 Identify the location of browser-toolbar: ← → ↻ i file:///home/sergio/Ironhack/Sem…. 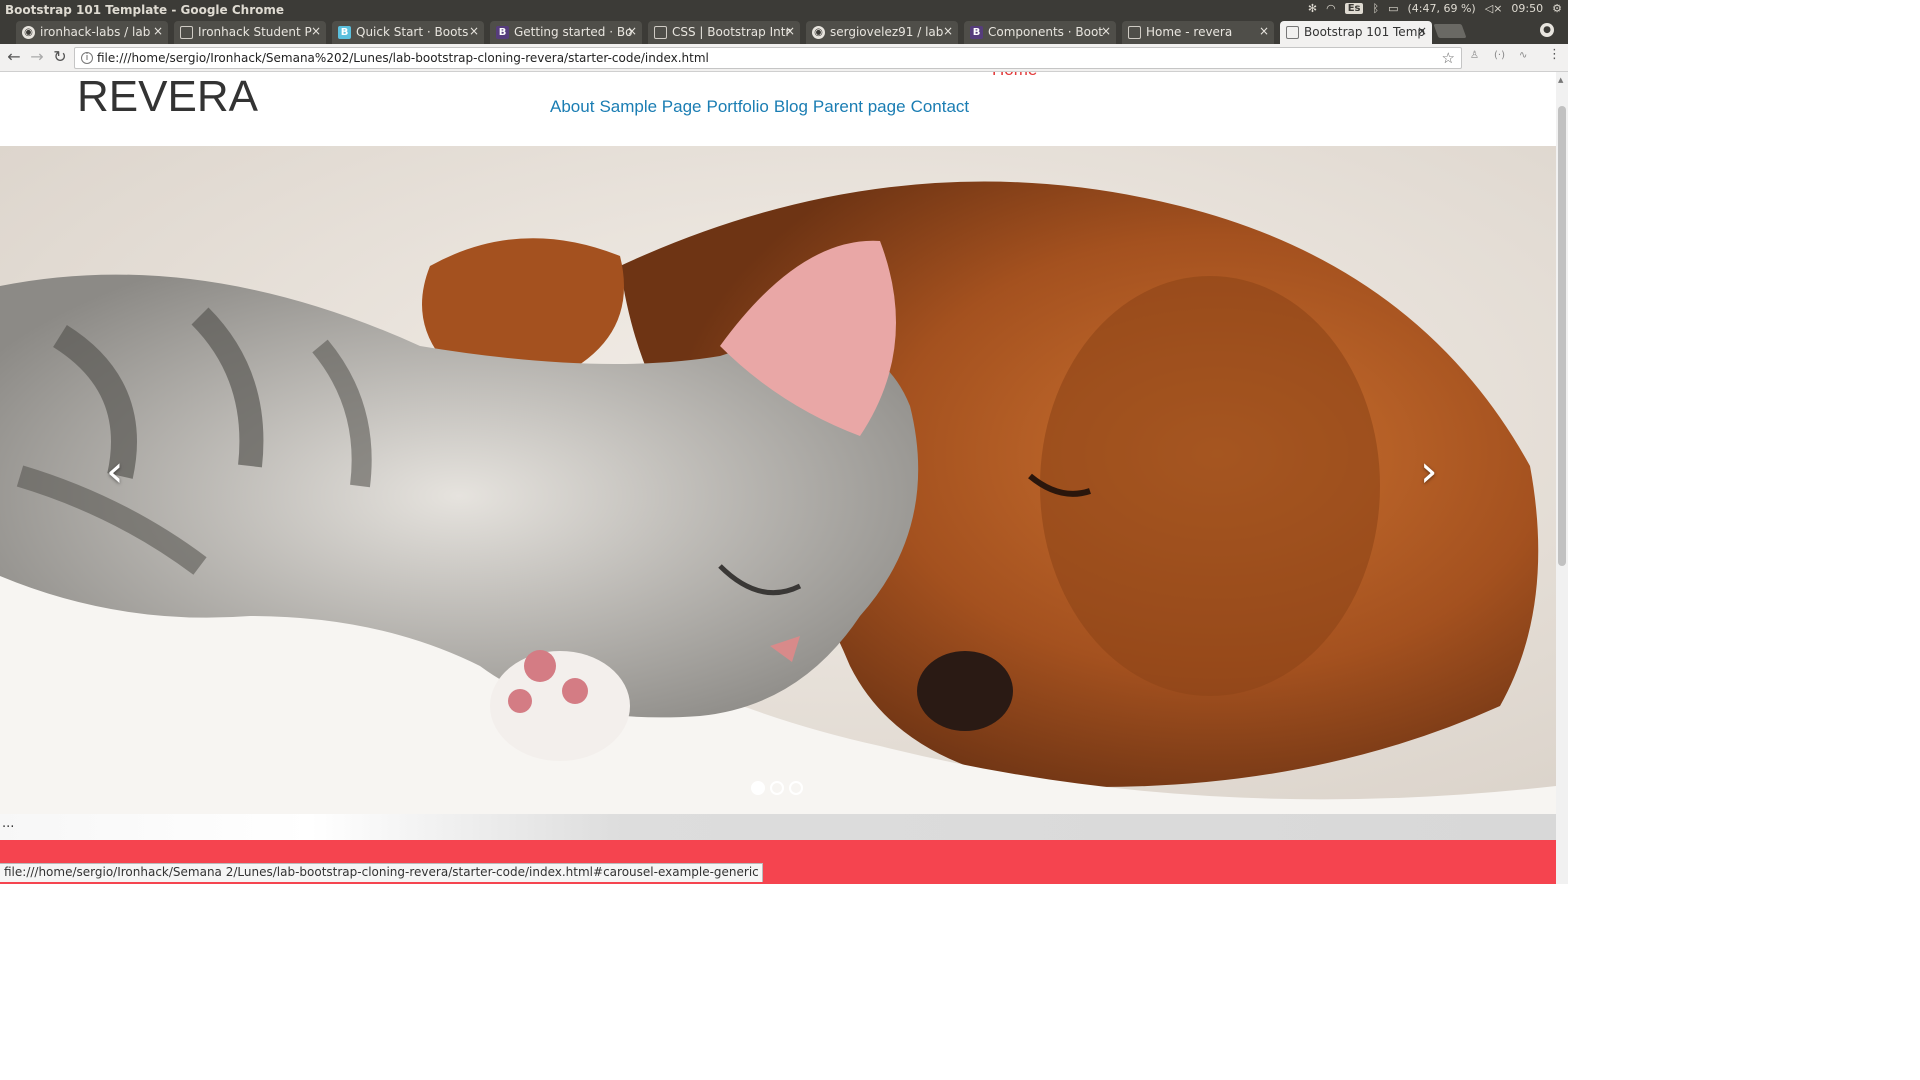
(784, 58).